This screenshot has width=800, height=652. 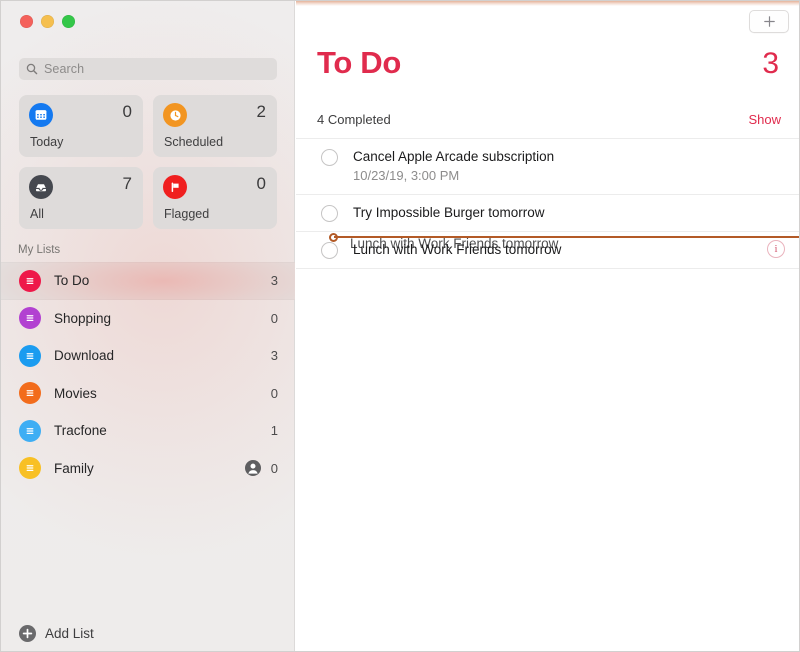 I want to click on calendar-icon, so click(x=41, y=115).